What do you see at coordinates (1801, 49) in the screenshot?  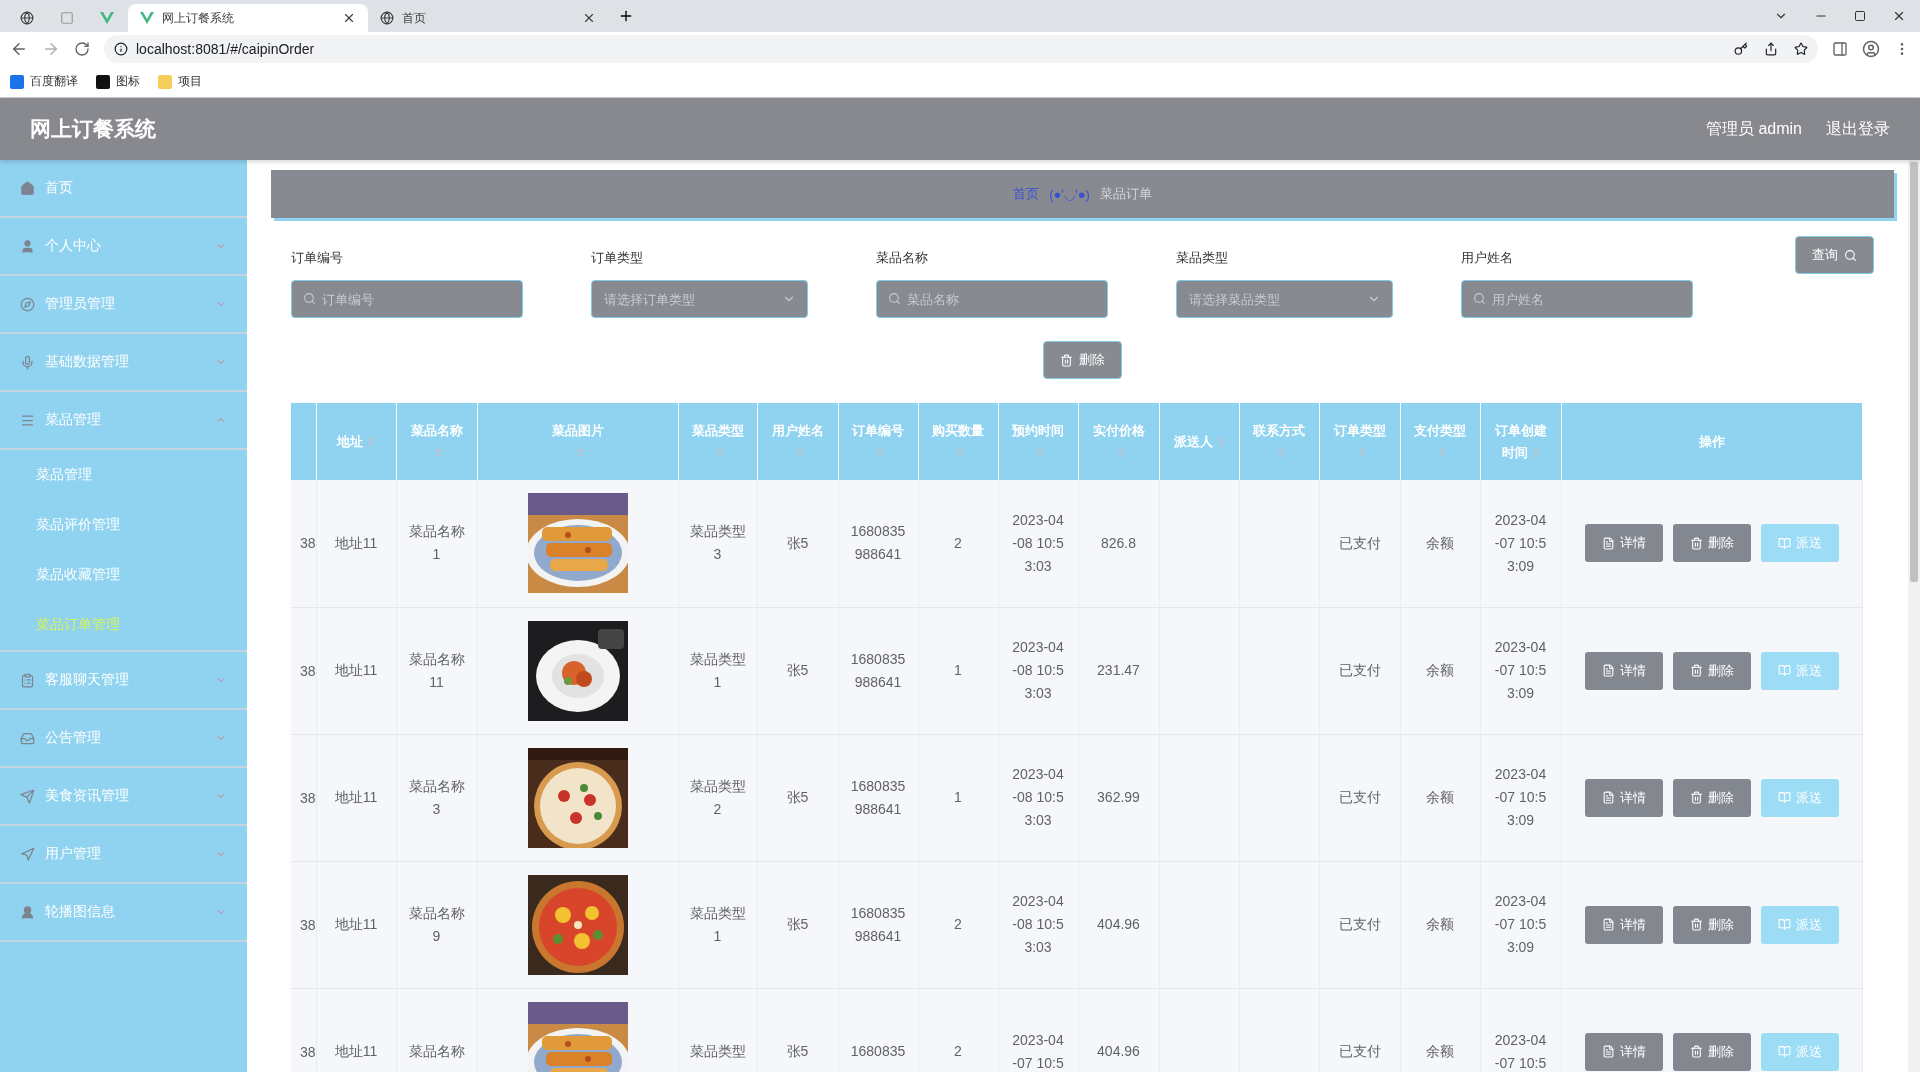 I see `star-icon` at bounding box center [1801, 49].